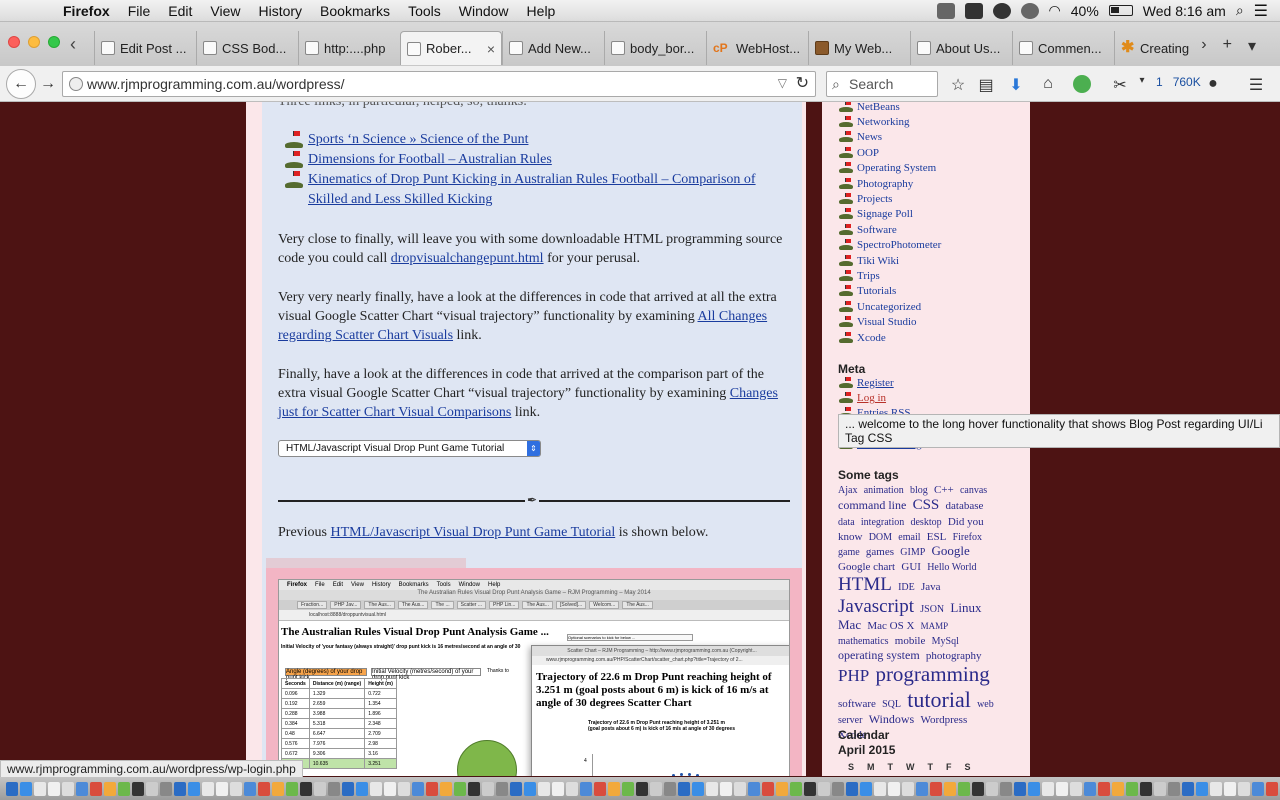  I want to click on tag-link: games, so click(880, 552).